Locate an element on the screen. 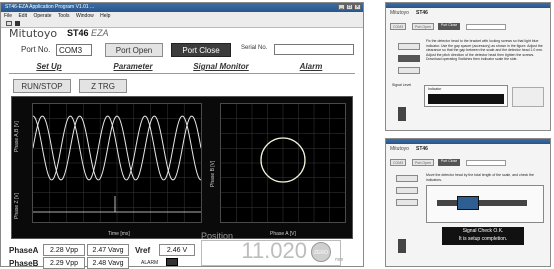 The height and width of the screenshot is (269, 554). dialog-bottom-serial-input is located at coordinates (486, 163).